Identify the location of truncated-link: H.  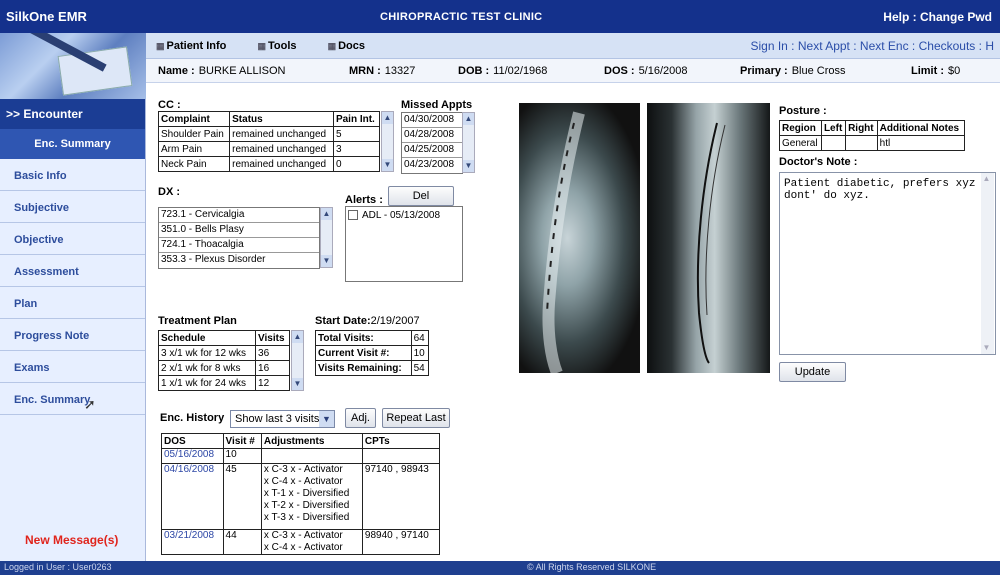
(989, 46).